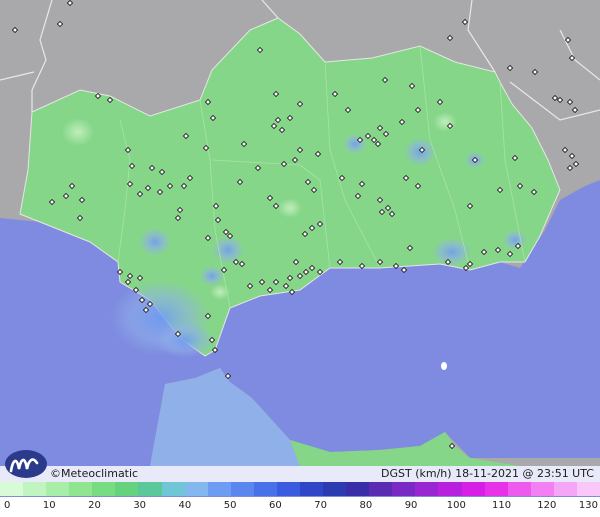  What do you see at coordinates (300, 507) in the screenshot?
I see `legend-tick-labels: 0 10 20 30 40 50 60 70 80 90 100 110 120 130` at bounding box center [300, 507].